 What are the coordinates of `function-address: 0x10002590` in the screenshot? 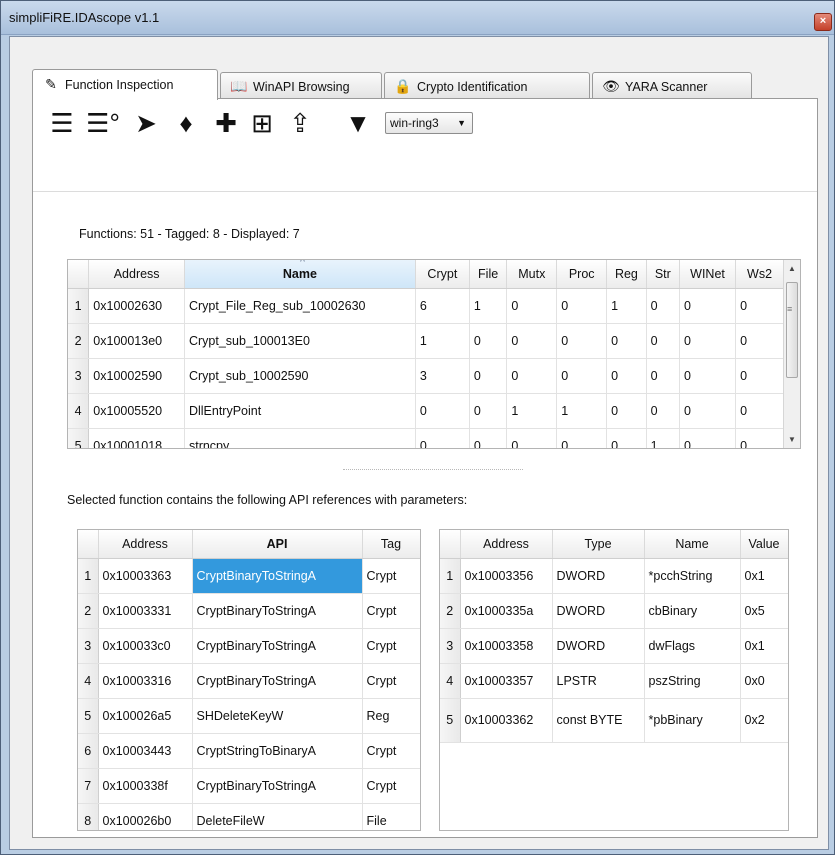 It's located at (136, 376).